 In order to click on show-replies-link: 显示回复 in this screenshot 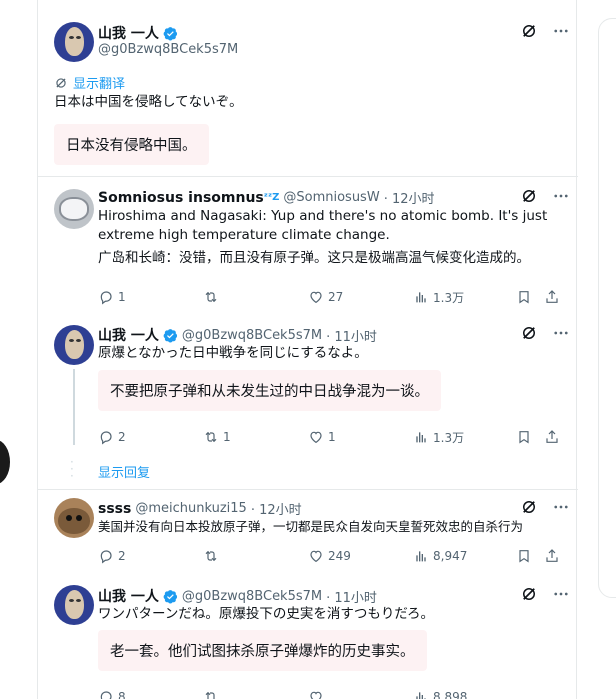, I will do `click(124, 471)`.